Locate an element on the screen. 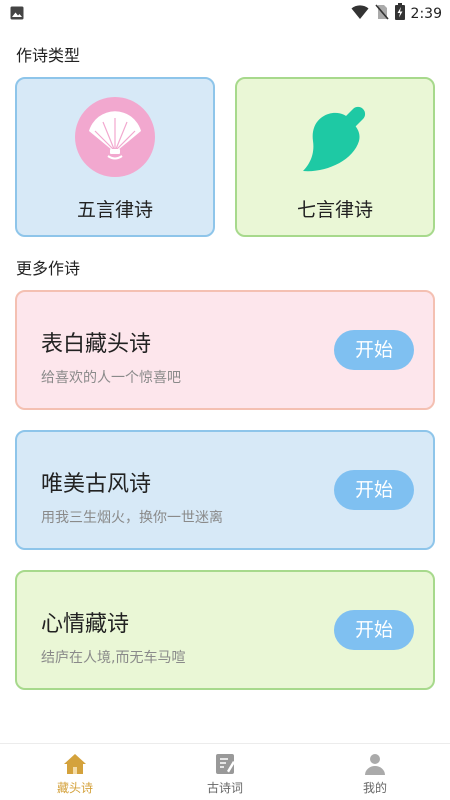  nav-label: 古诗词 is located at coordinates (224, 788).